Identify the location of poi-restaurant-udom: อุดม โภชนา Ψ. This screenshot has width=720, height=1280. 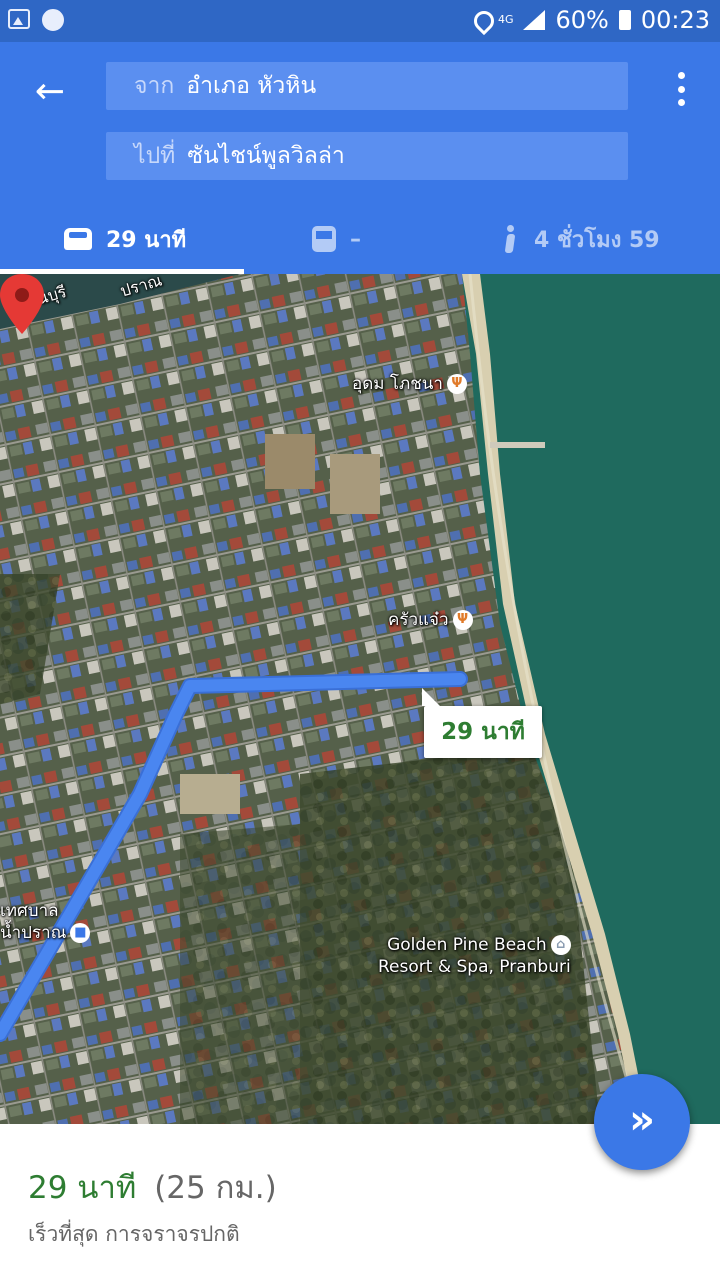
(409, 383).